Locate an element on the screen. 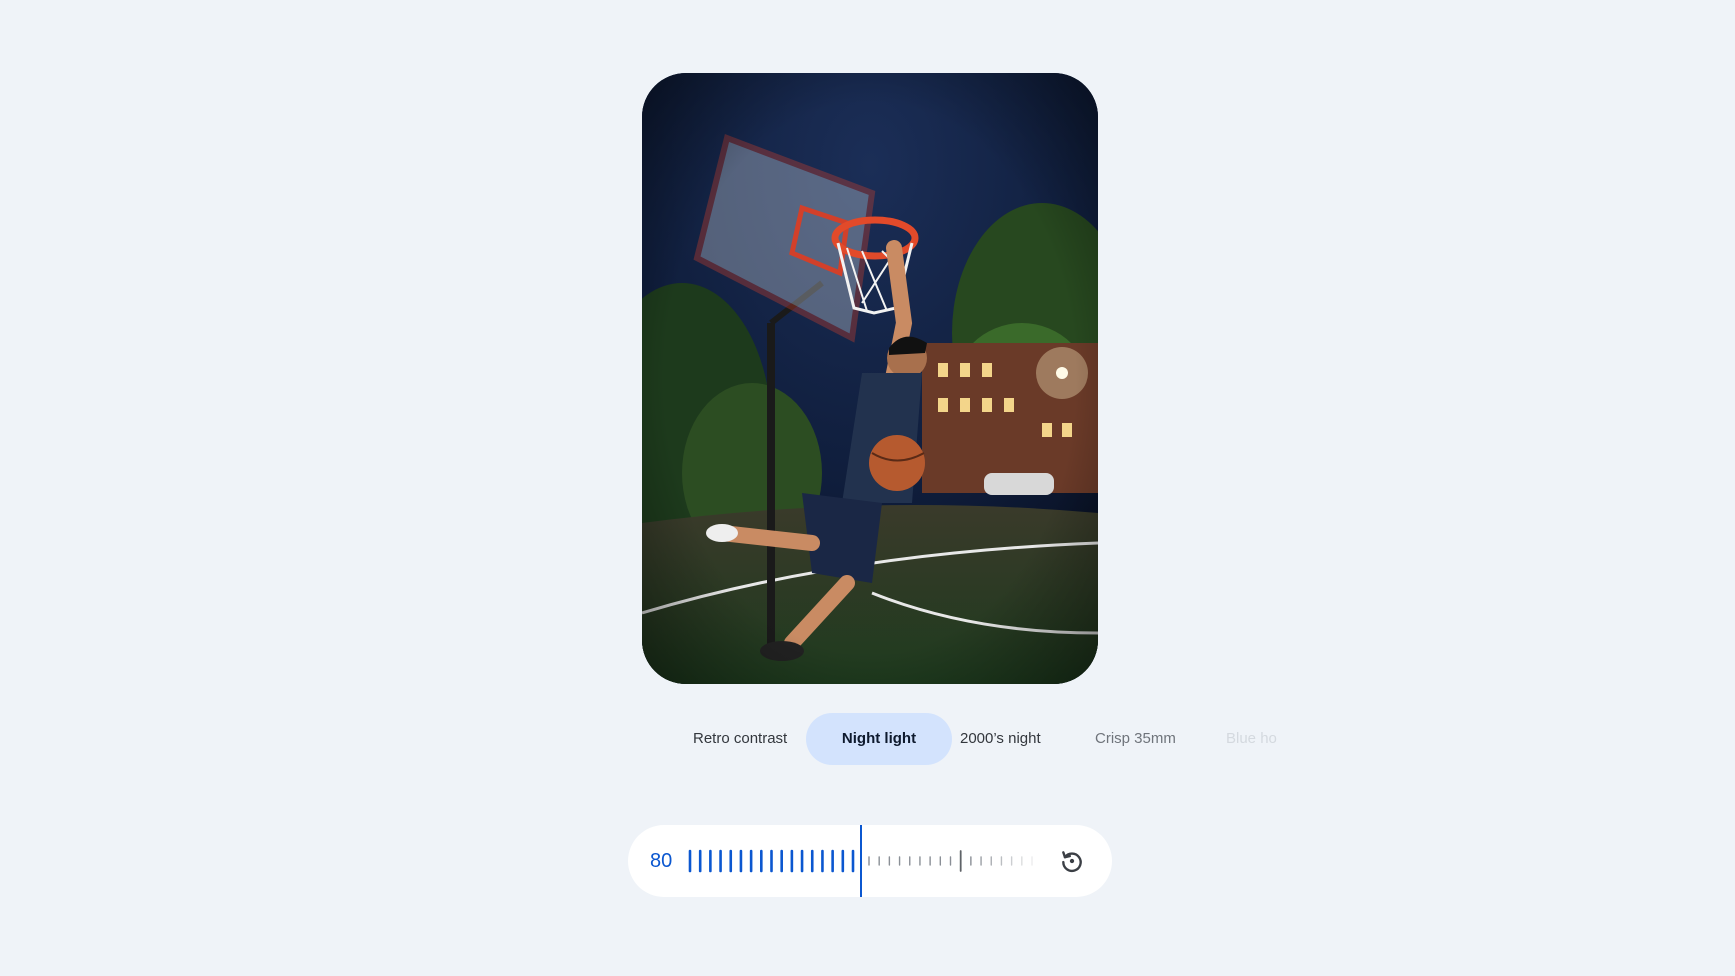 This screenshot has height=976, width=1735. filter-chip-retro-contrast: Retro contrast is located at coordinates (740, 739).